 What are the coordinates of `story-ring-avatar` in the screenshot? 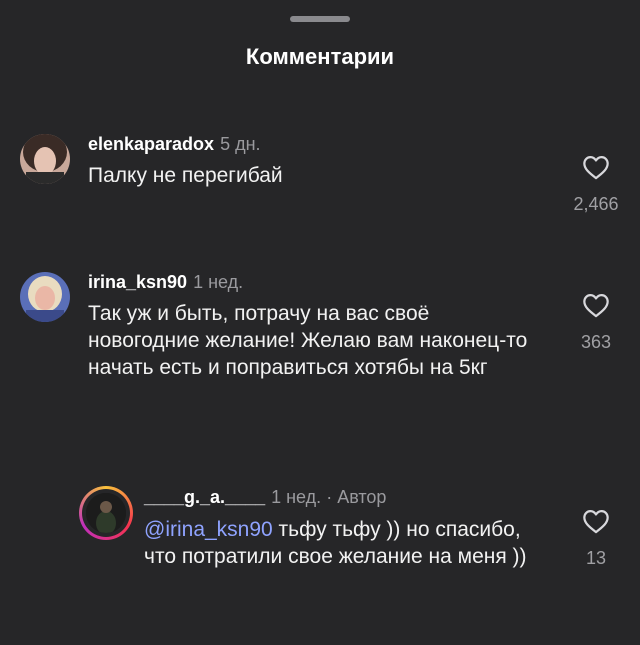 It's located at (106, 513).